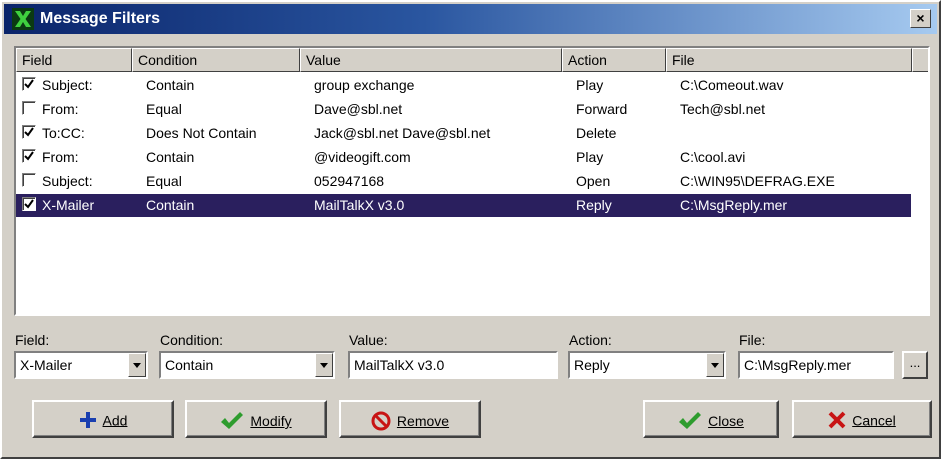  Describe the element at coordinates (358, 109) in the screenshot. I see `cell-value: Dave@sbl.net` at that location.